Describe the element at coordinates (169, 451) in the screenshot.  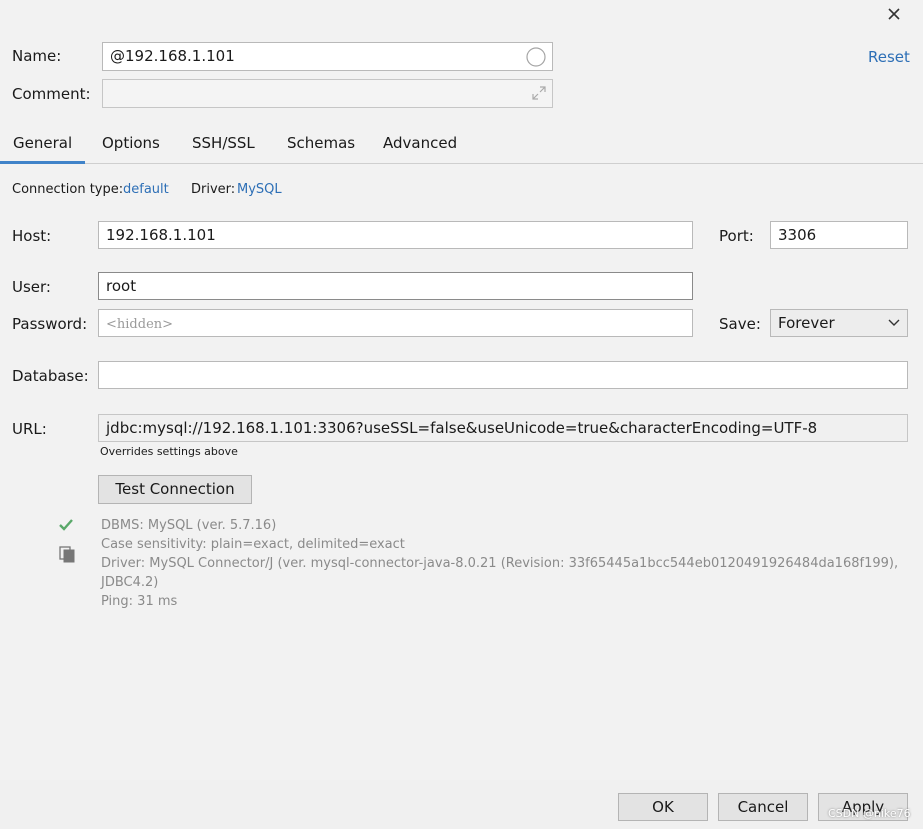
I see `url-hint: Overrides settings above` at that location.